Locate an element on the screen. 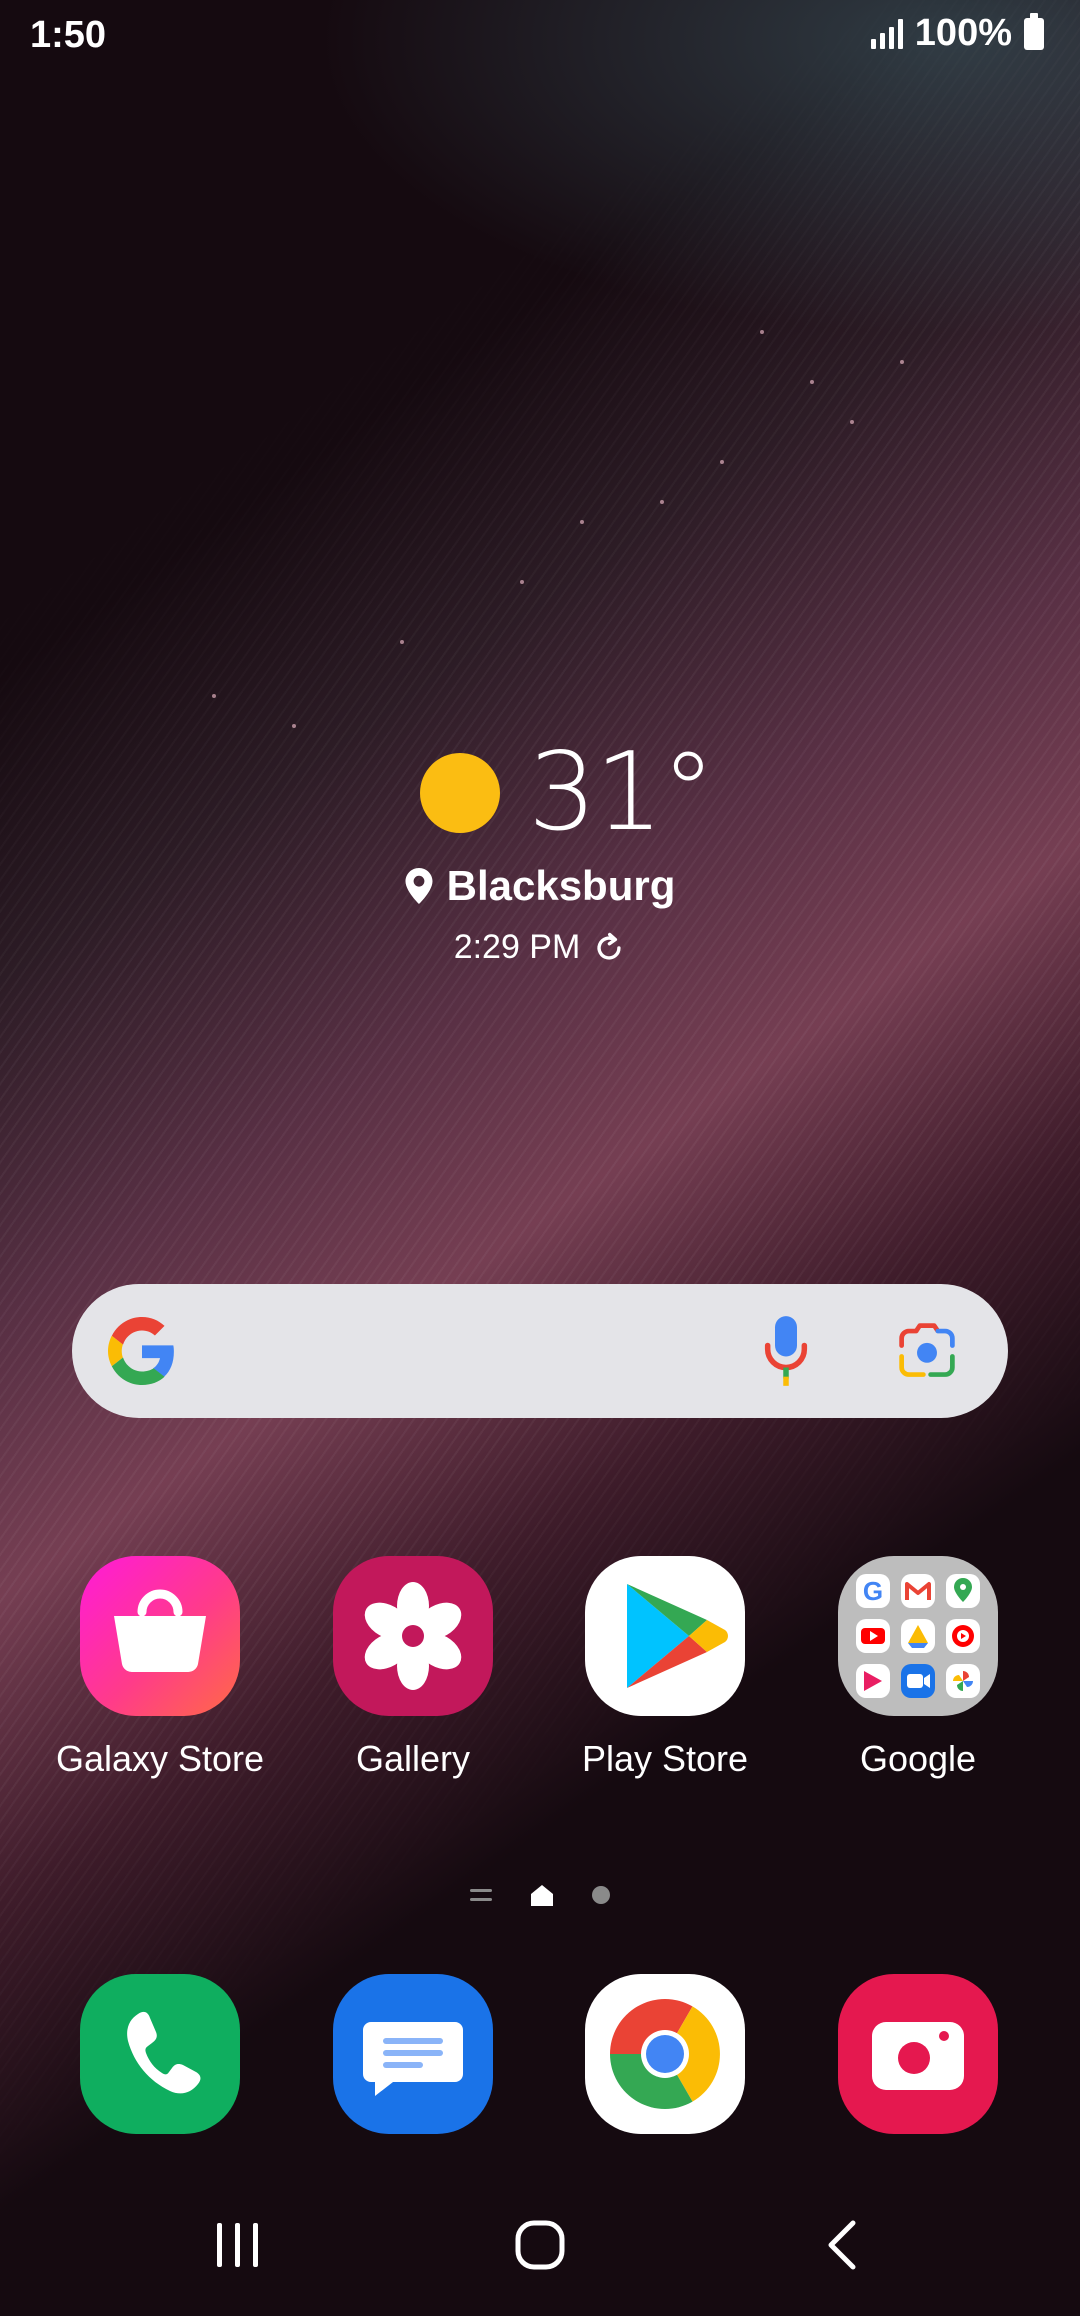  app-label: Galaxy Store is located at coordinates (160, 1758).